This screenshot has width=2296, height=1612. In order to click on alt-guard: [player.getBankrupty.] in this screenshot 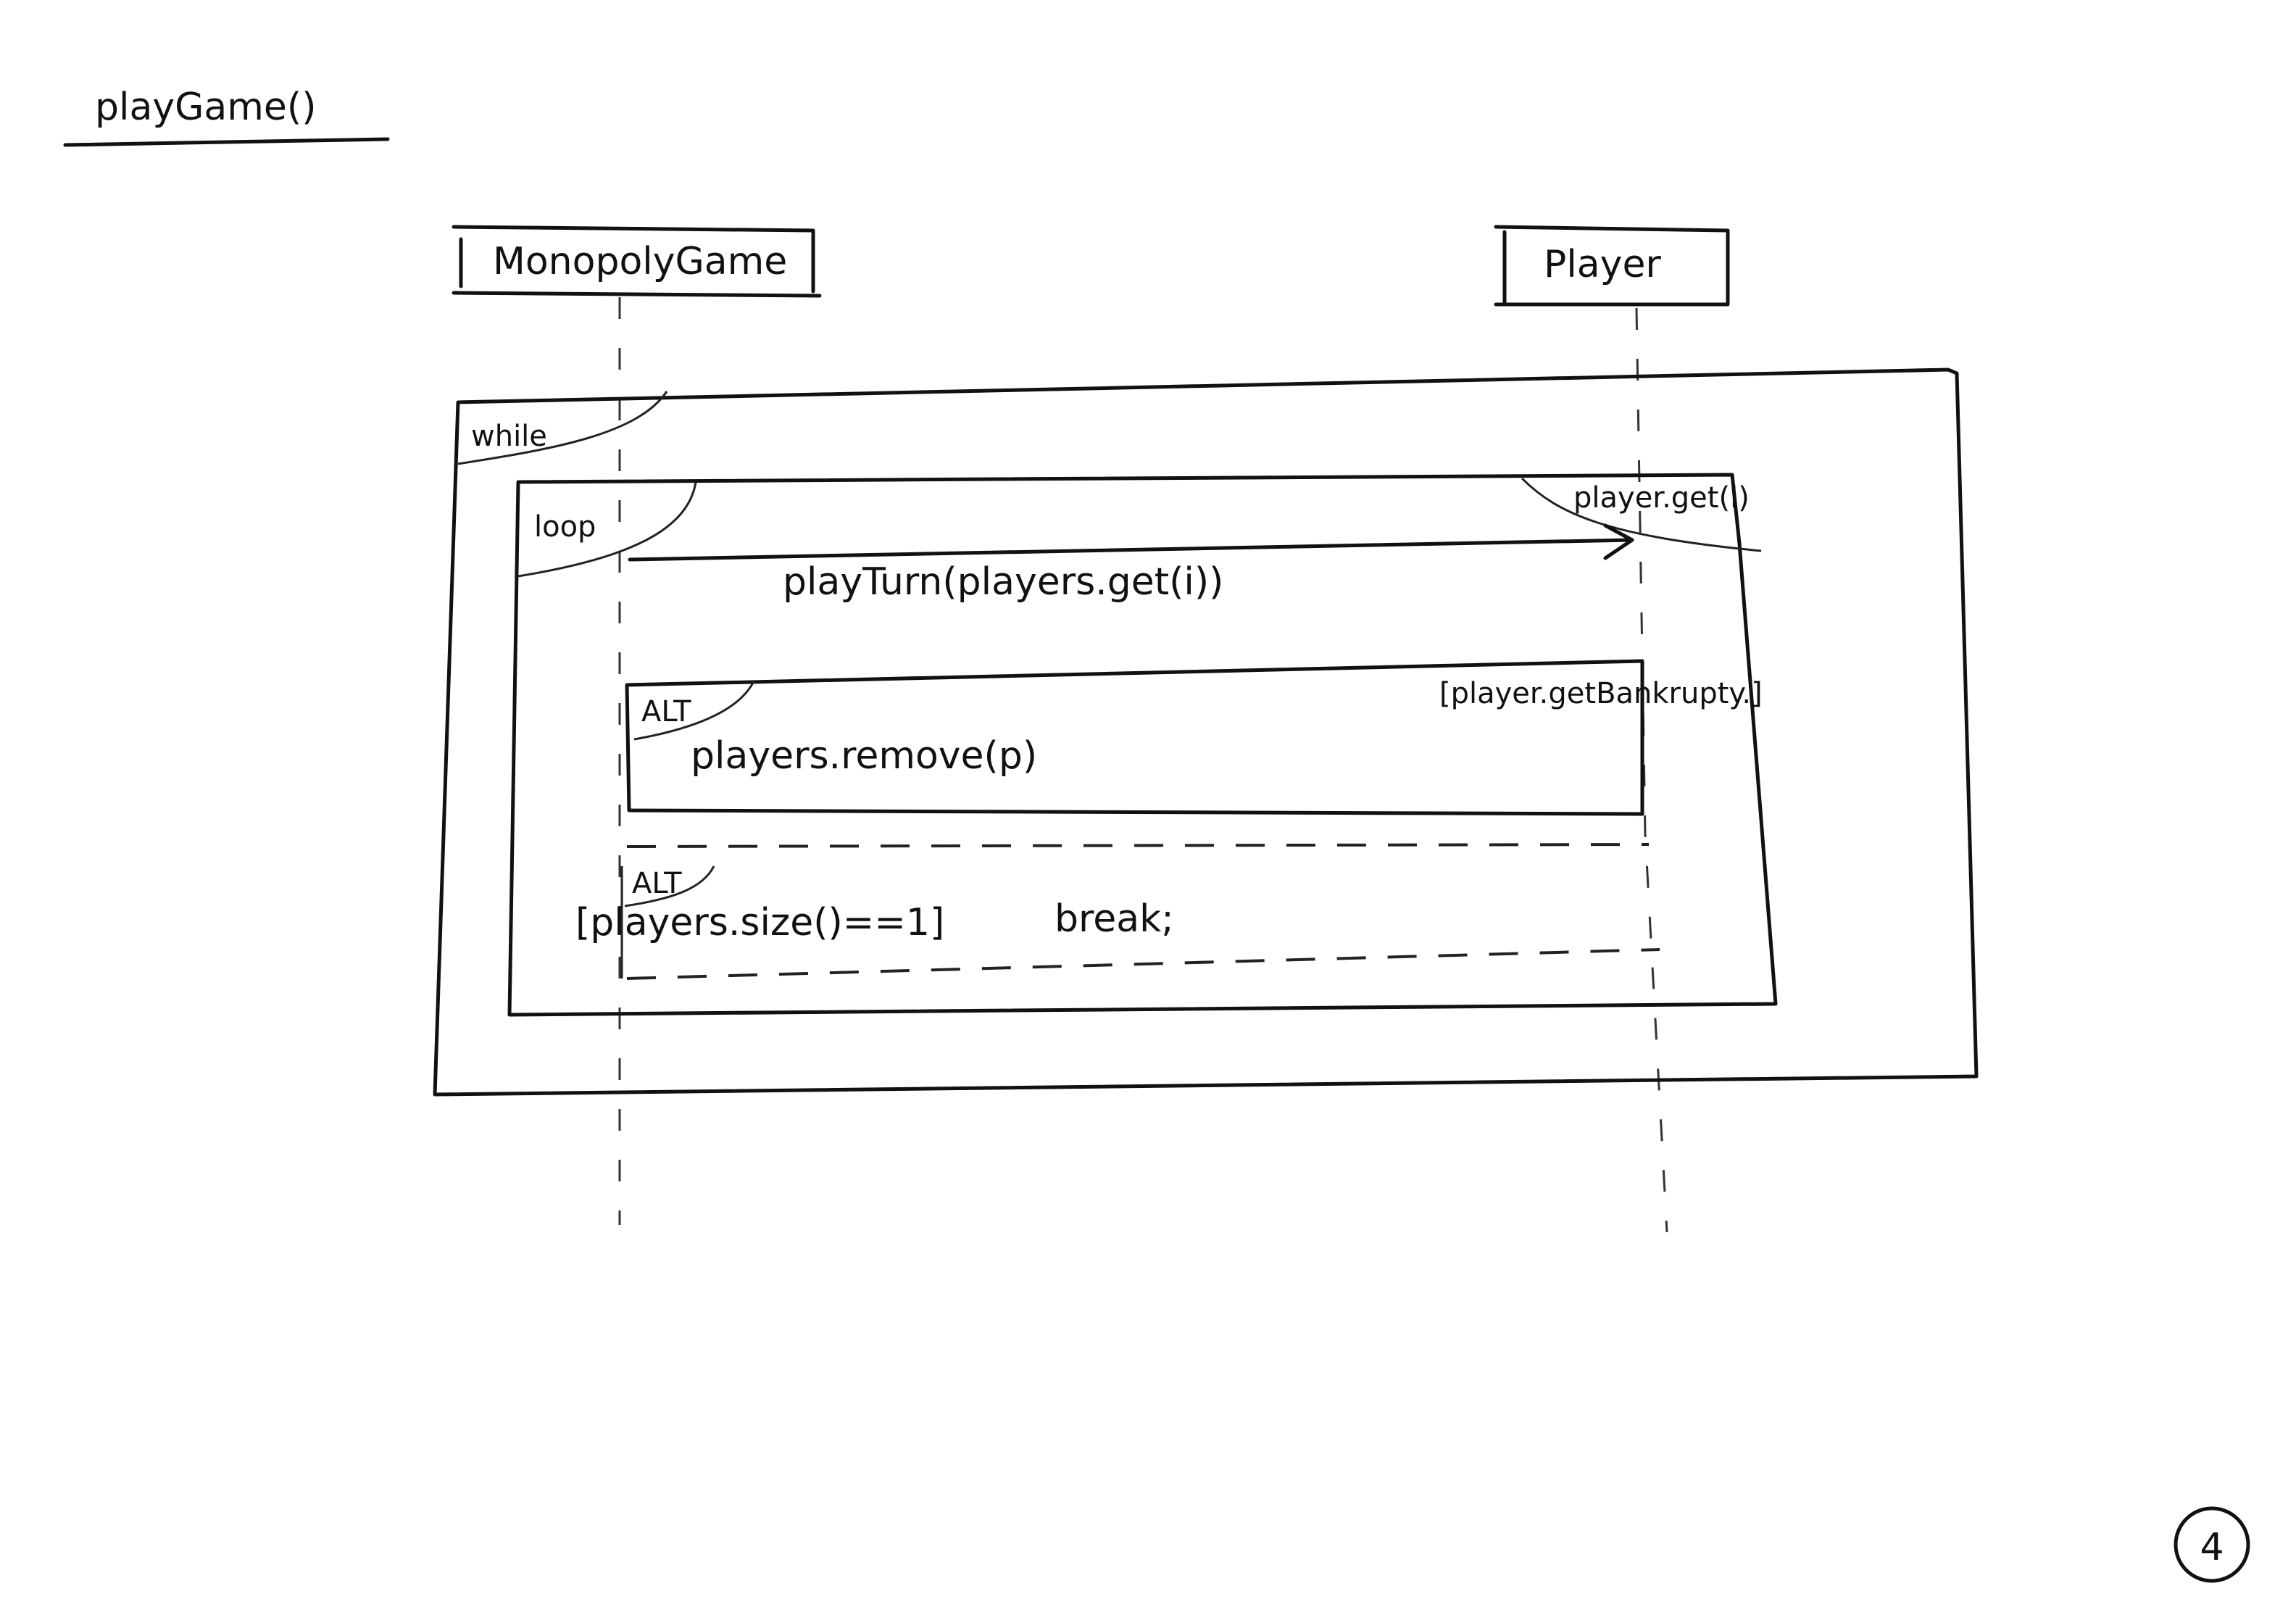, I will do `click(1601, 693)`.